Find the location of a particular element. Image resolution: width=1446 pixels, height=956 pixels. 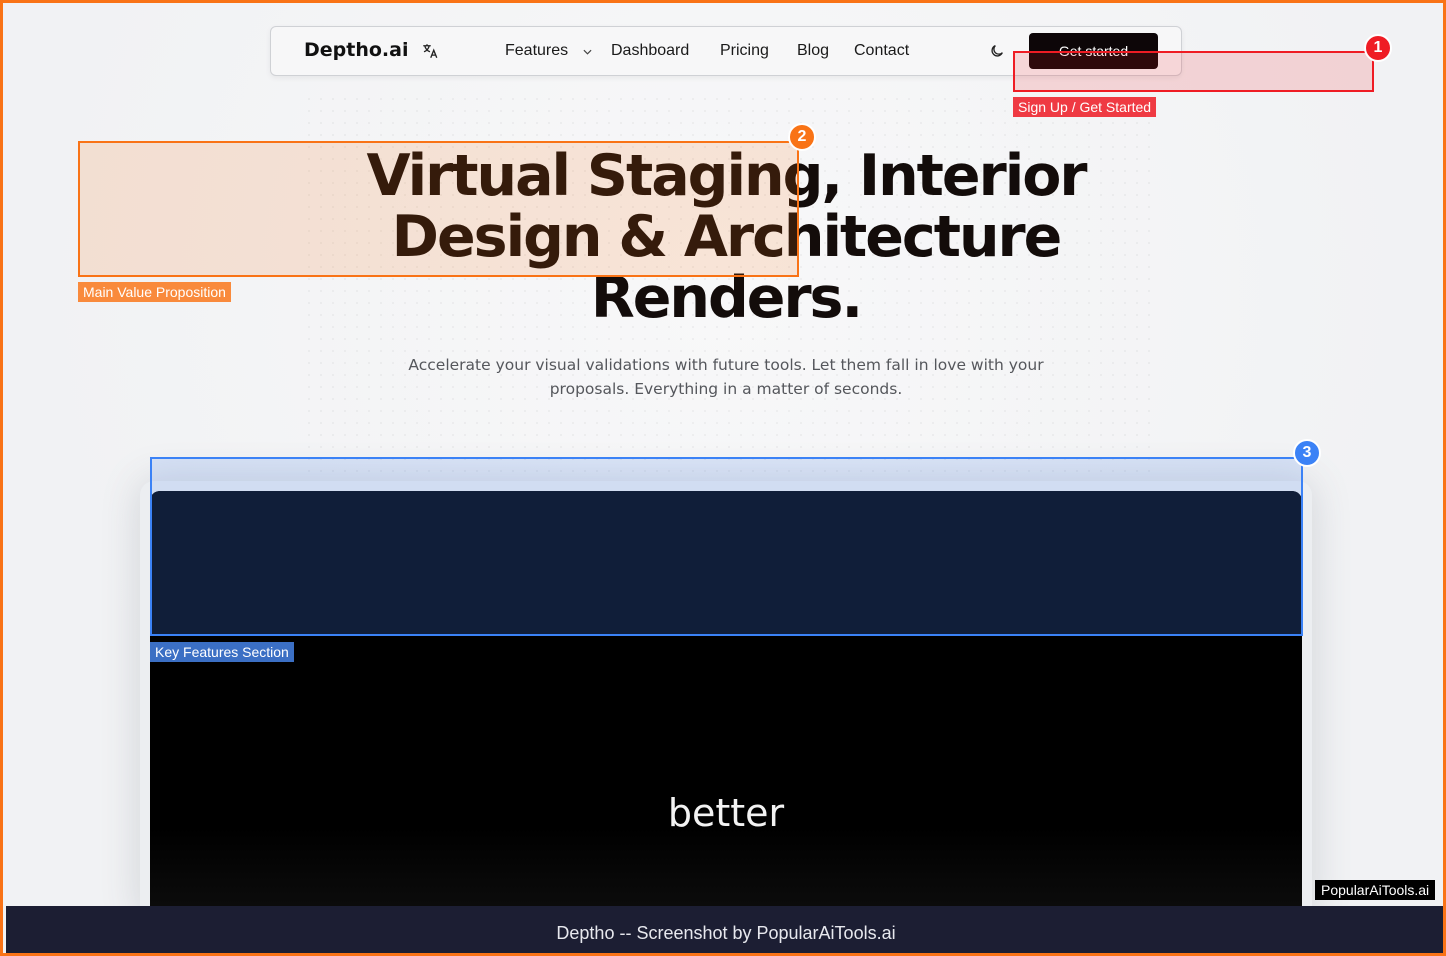

nav-item-pricing: Pricing is located at coordinates (744, 51).